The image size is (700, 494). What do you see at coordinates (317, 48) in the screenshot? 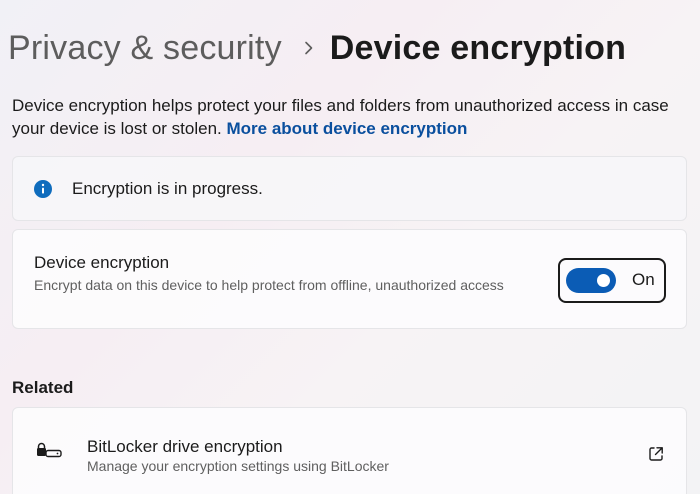
I see `breadcrumb: Privacy & security Device encryption` at bounding box center [317, 48].